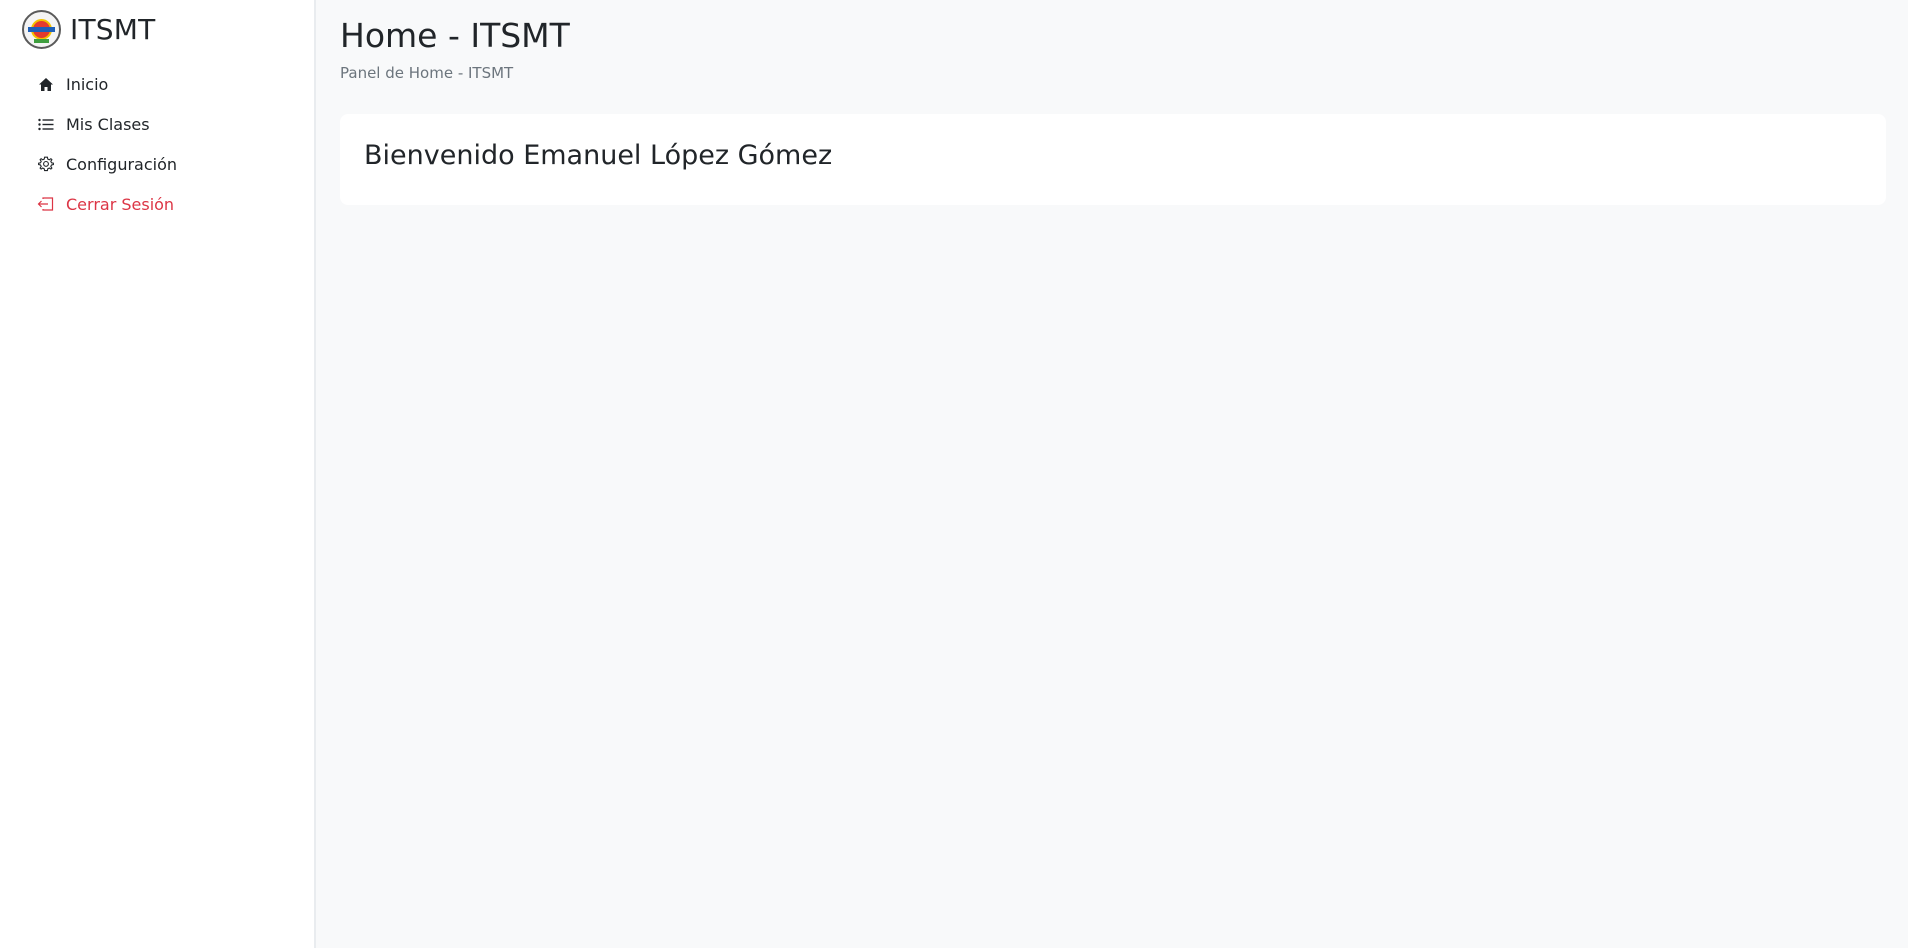 Image resolution: width=1908 pixels, height=948 pixels. Describe the element at coordinates (157, 84) in the screenshot. I see `sidebar-item-inicio: Inicio` at that location.